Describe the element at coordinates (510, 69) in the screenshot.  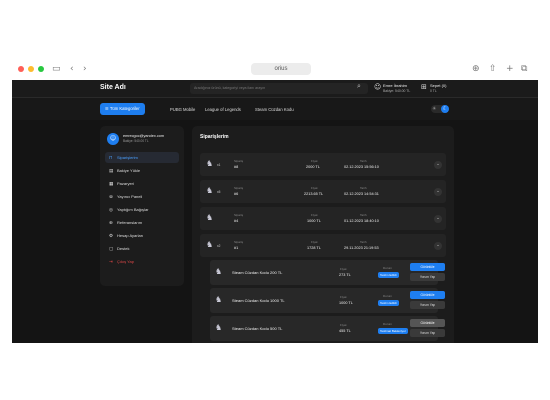
I see `new-tab-icon: +` at that location.